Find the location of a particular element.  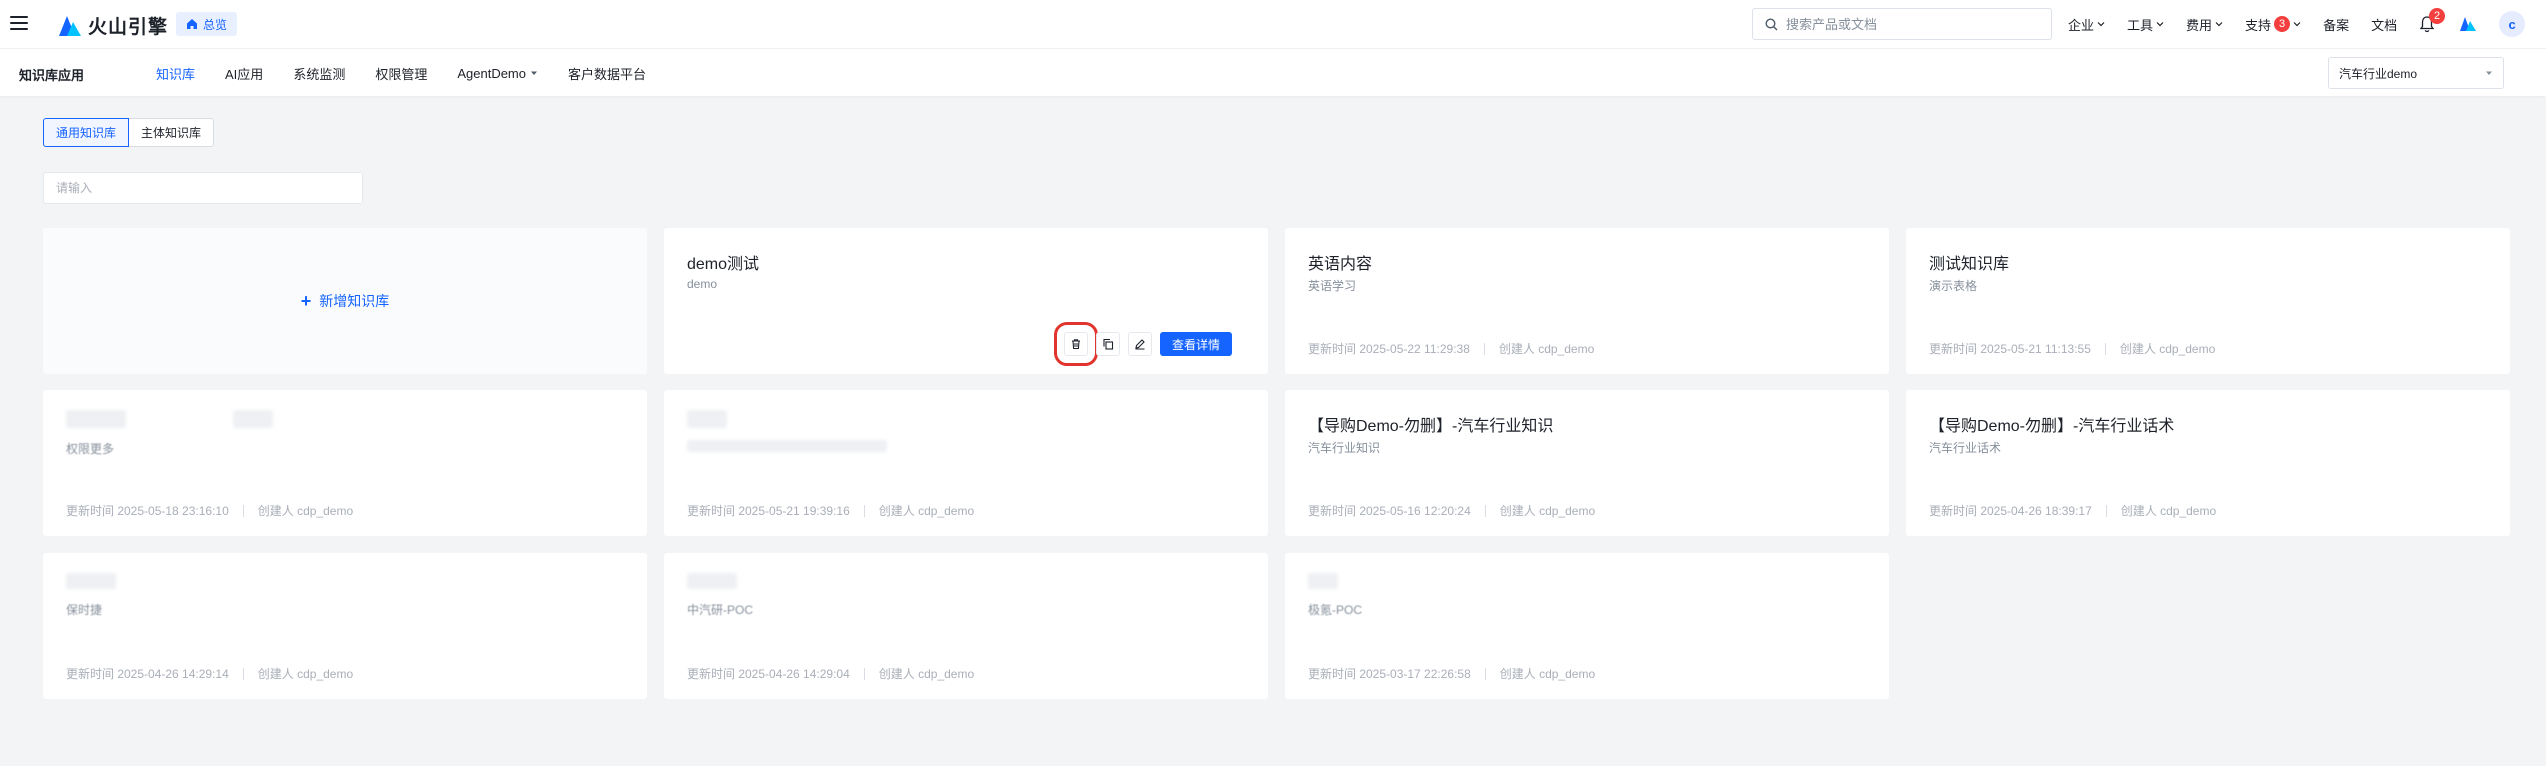

top-nav-filing: 备案 is located at coordinates (2336, 24).